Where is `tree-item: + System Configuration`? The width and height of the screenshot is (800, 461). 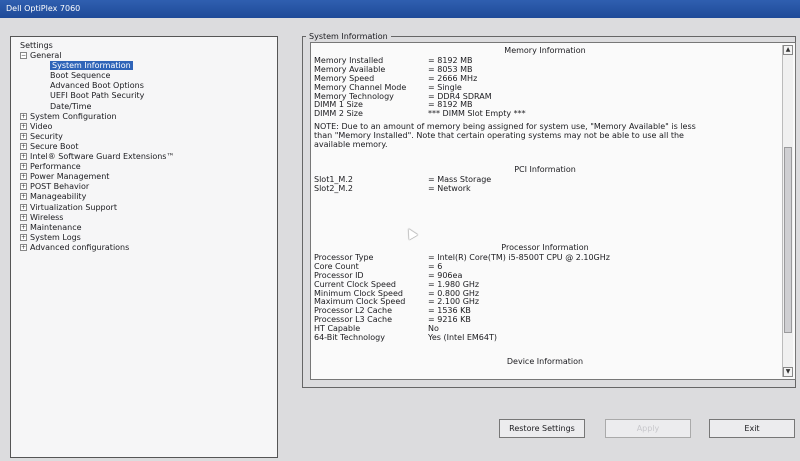 tree-item: + System Configuration is located at coordinates (97, 117).